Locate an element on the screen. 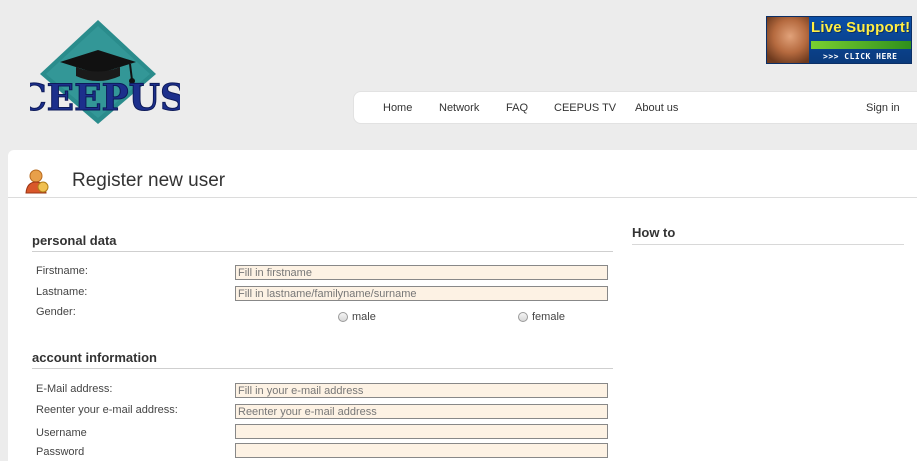 The image size is (917, 461). section-personal-data: personal data is located at coordinates (322, 242).